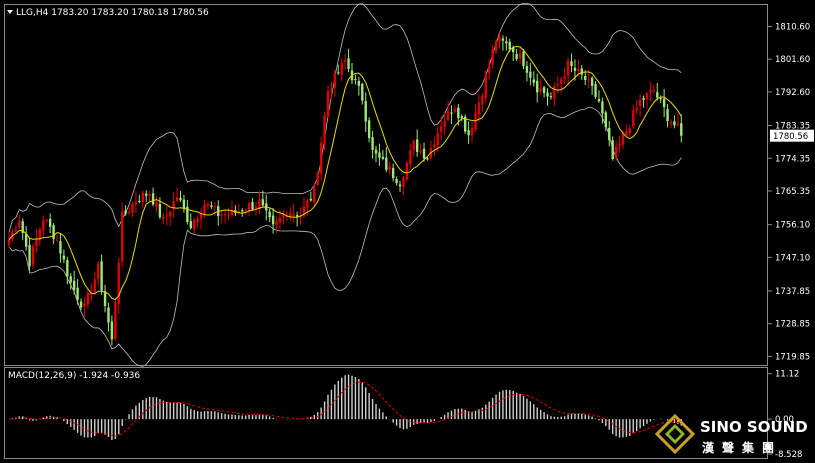  What do you see at coordinates (792, 60) in the screenshot?
I see `price-tick-label: 1801.60` at bounding box center [792, 60].